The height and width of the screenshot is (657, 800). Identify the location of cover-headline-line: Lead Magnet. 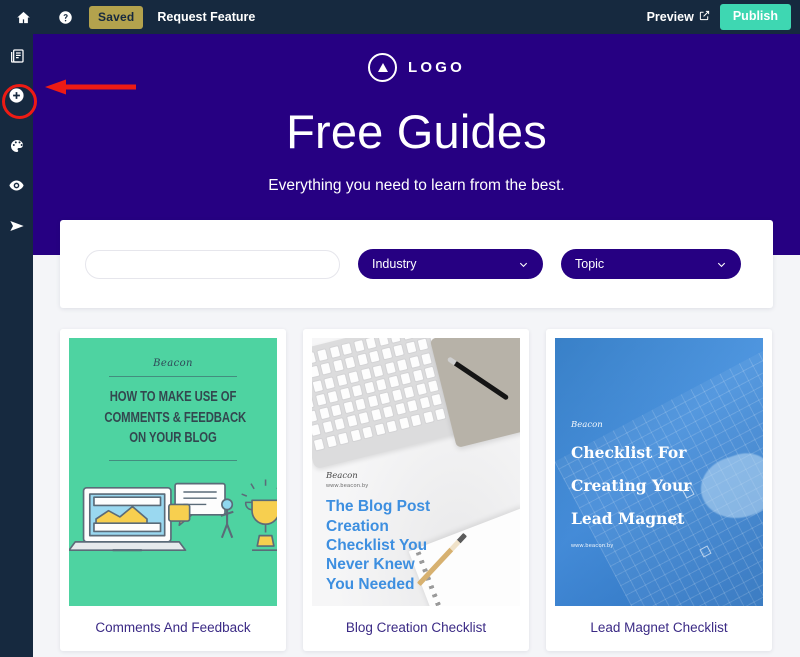
(628, 519).